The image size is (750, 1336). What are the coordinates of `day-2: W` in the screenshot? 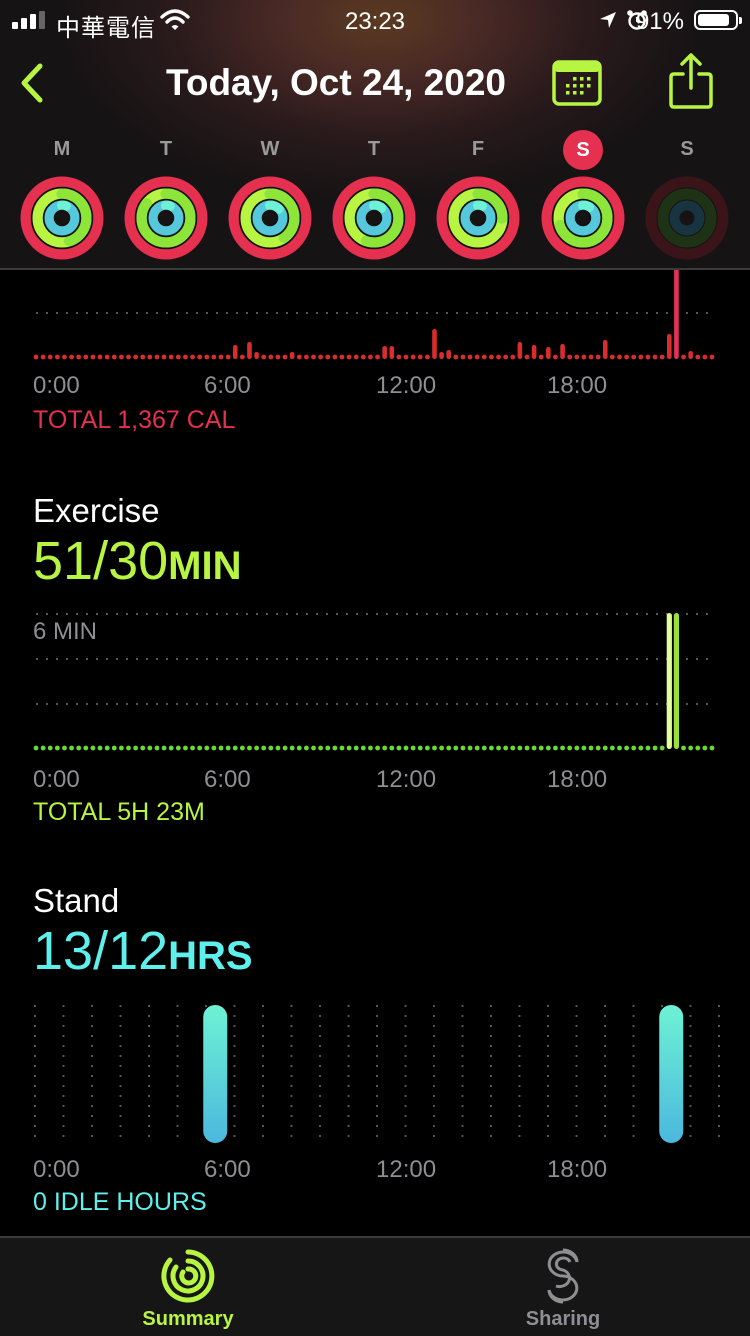 It's located at (270, 195).